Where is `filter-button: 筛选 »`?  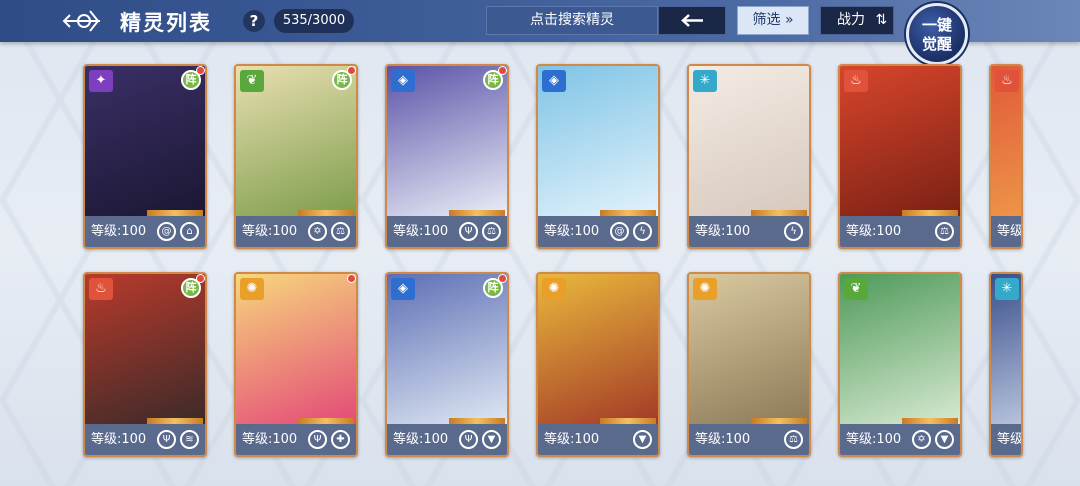
filter-button: 筛选 » is located at coordinates (773, 20).